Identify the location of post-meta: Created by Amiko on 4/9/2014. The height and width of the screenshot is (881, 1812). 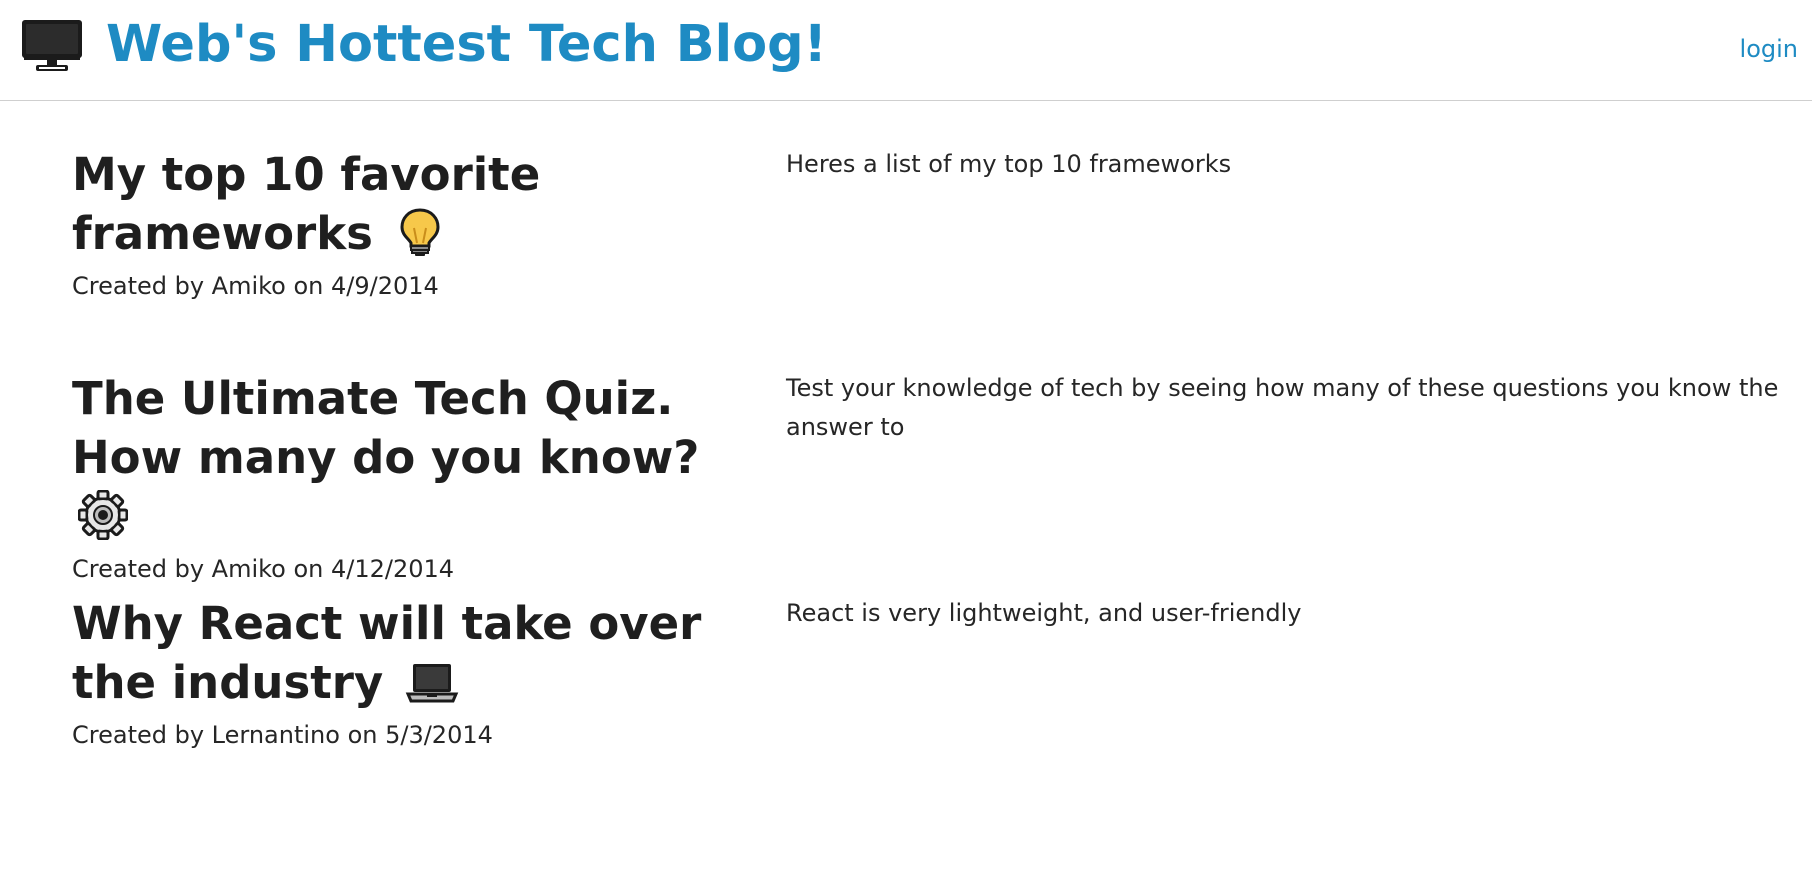
(255, 286).